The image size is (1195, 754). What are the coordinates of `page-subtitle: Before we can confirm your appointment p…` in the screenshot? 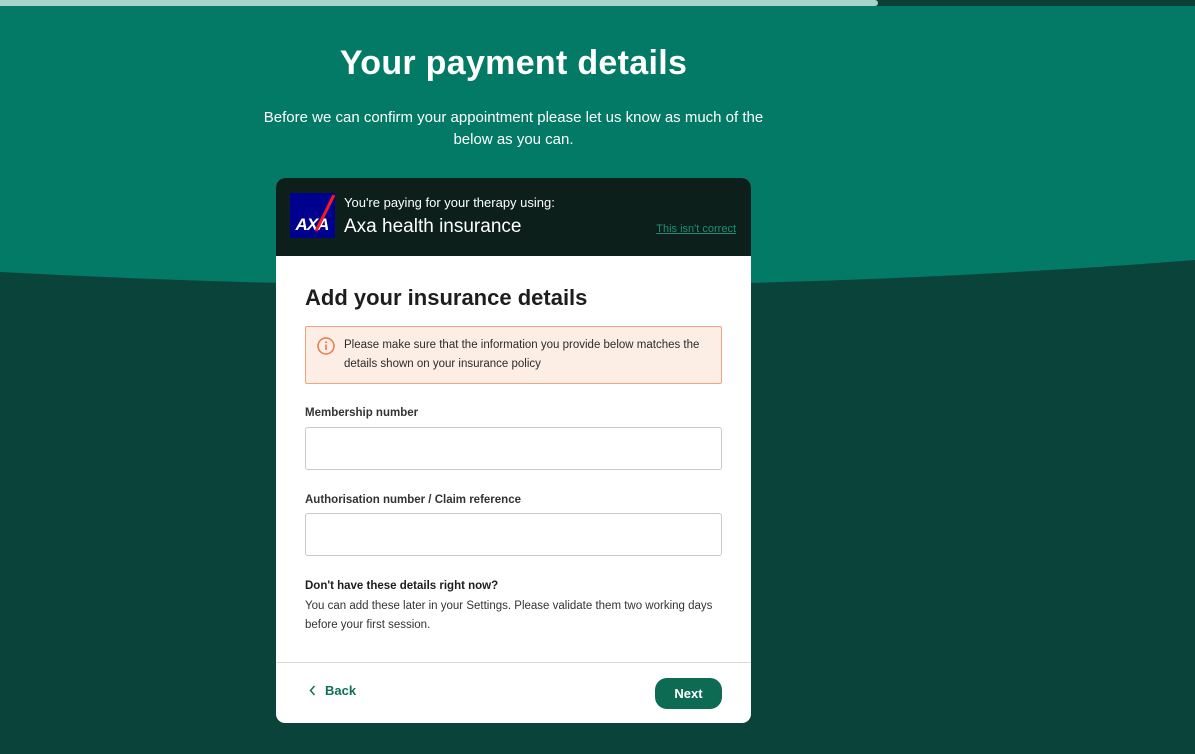 It's located at (513, 128).